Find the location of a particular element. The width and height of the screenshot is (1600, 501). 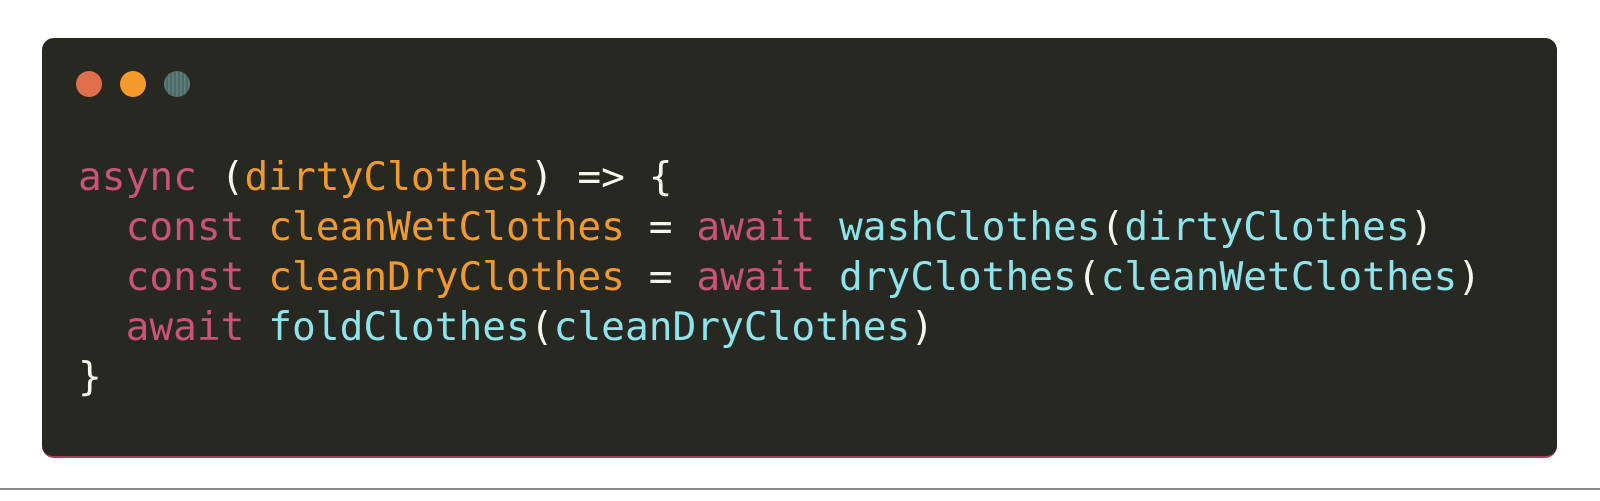

code-token-punctuation: } is located at coordinates (90, 377).